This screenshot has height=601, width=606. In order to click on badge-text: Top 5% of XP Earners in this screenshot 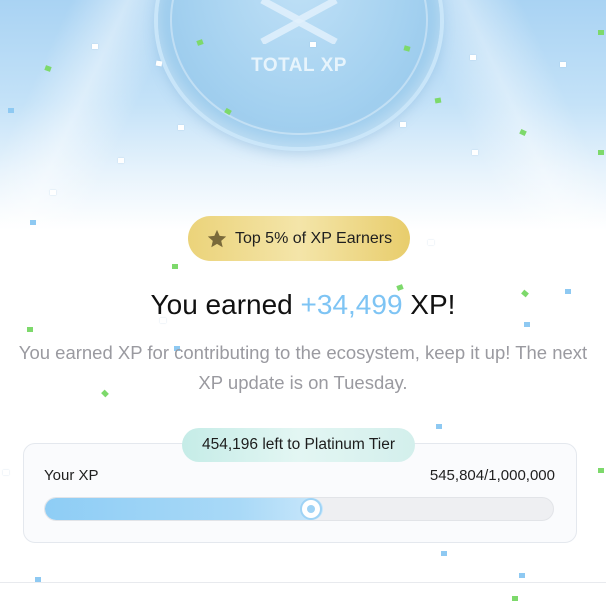, I will do `click(313, 238)`.